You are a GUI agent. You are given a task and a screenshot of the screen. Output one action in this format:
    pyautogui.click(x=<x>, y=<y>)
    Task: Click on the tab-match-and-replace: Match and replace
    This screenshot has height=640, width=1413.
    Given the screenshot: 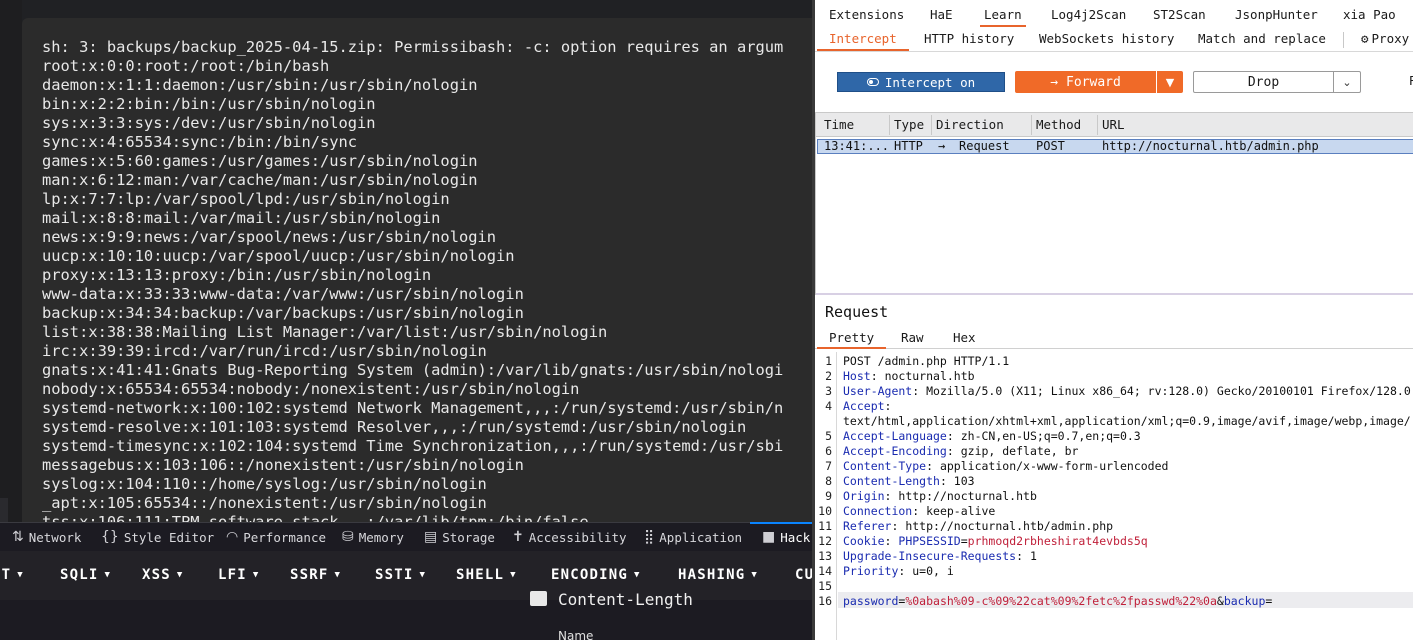 What is the action you would take?
    pyautogui.click(x=1262, y=38)
    